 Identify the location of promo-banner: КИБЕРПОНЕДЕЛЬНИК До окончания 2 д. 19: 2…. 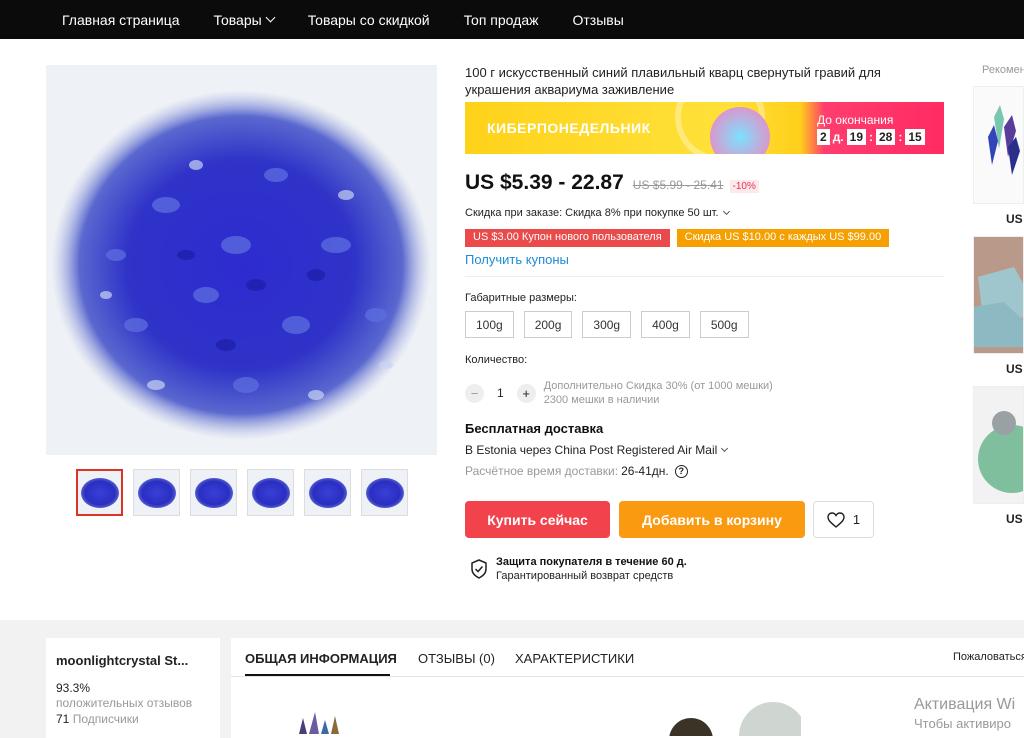
(704, 128).